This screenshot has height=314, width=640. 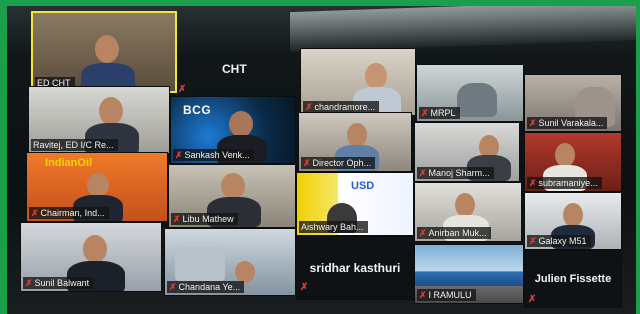 I want to click on usd-logo-text: USD, so click(x=363, y=186).